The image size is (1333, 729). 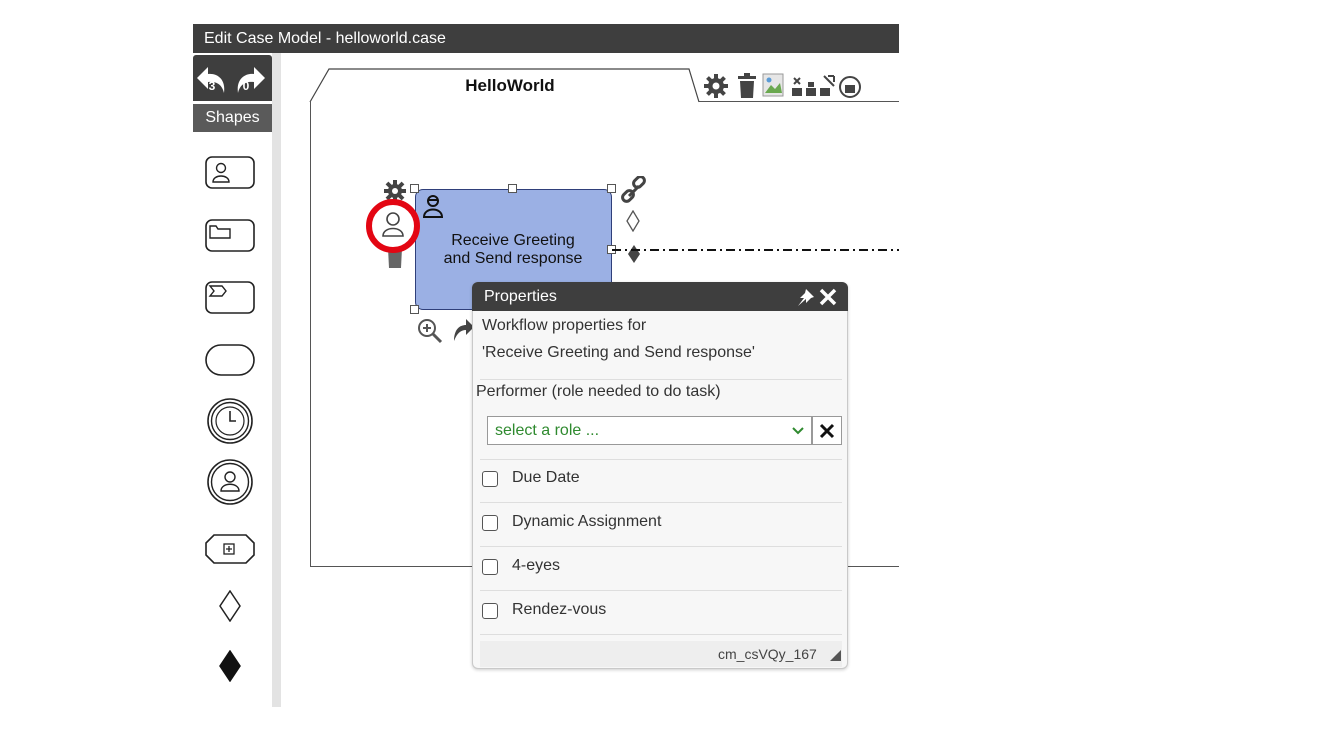 What do you see at coordinates (798, 431) in the screenshot?
I see `chevron-down-icon` at bounding box center [798, 431].